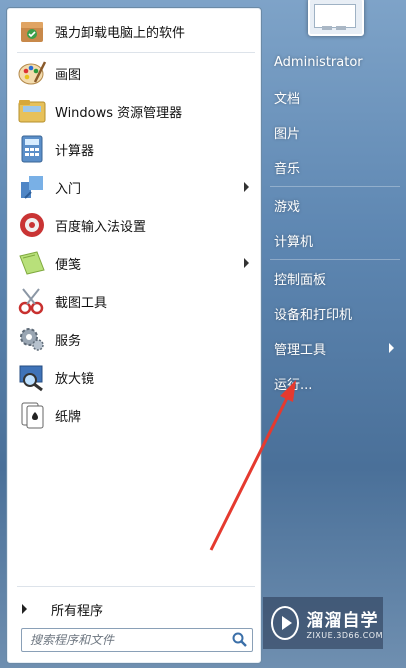 This screenshot has height=668, width=406. What do you see at coordinates (287, 169) in the screenshot?
I see `right-item-label: 音乐` at bounding box center [287, 169].